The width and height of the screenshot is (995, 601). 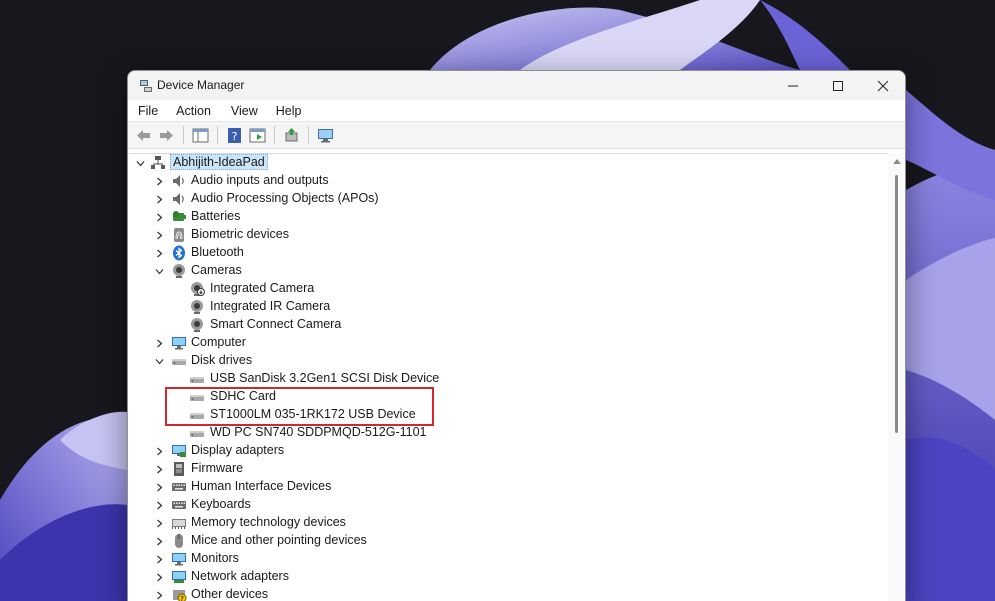 I want to click on device-integrated-camera: Integrated Camera, so click(x=429, y=289).